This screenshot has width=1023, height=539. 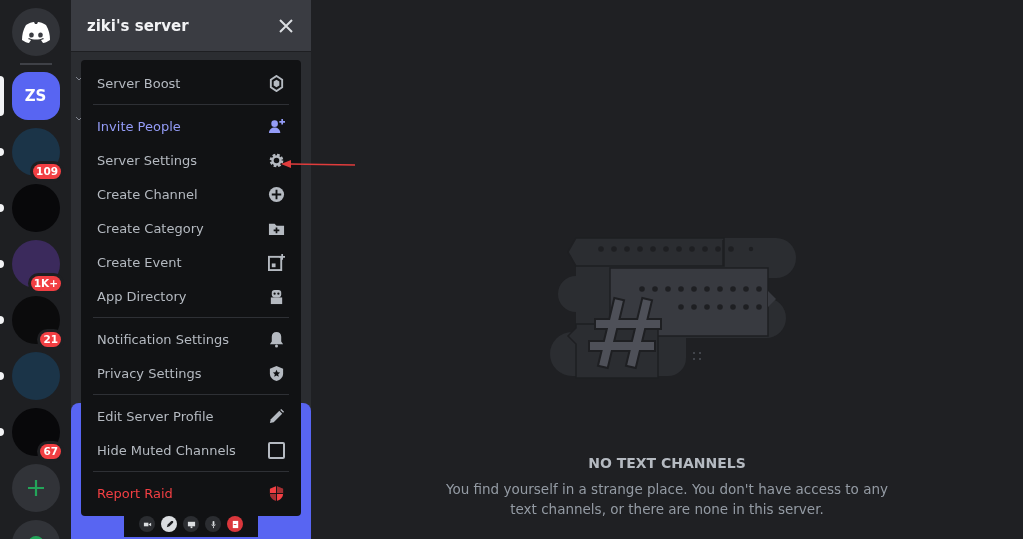 I want to click on microphone-button, so click(x=213, y=524).